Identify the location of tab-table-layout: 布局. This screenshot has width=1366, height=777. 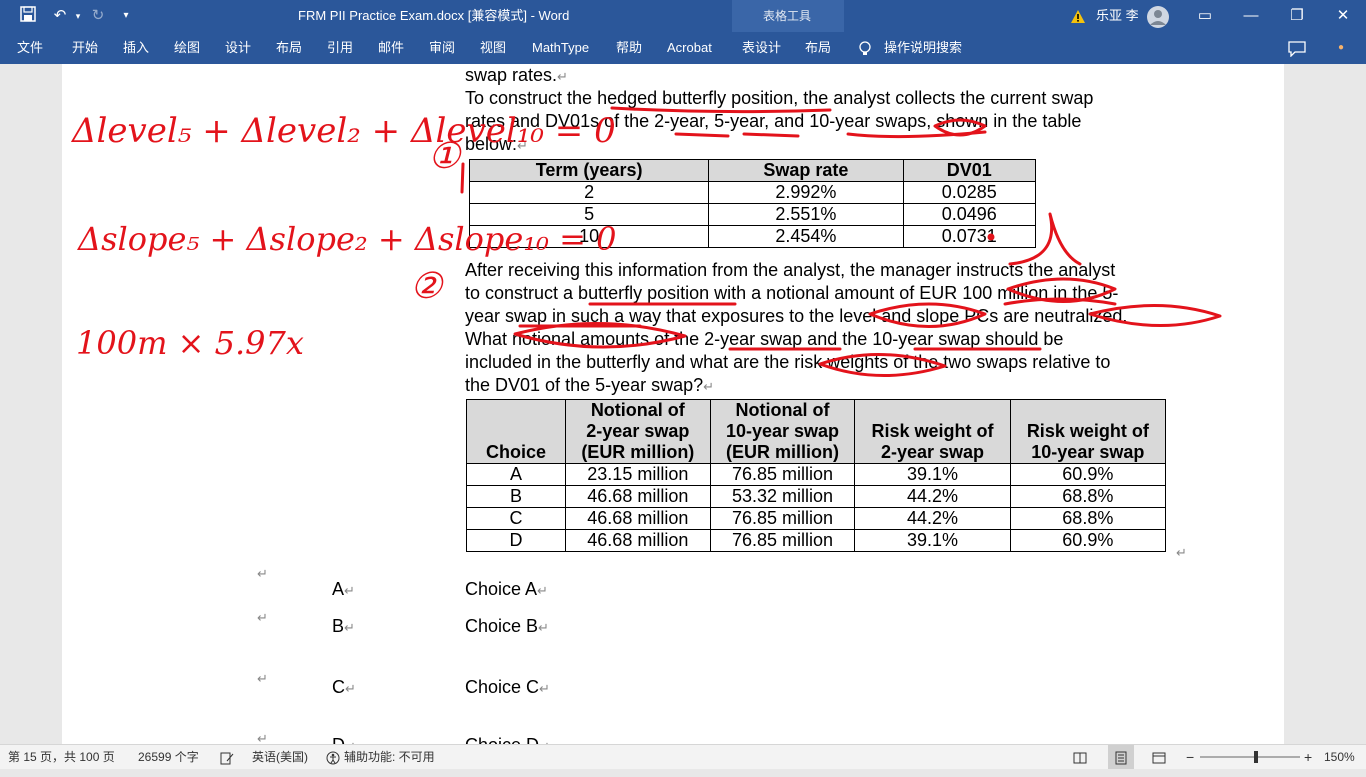
(818, 48).